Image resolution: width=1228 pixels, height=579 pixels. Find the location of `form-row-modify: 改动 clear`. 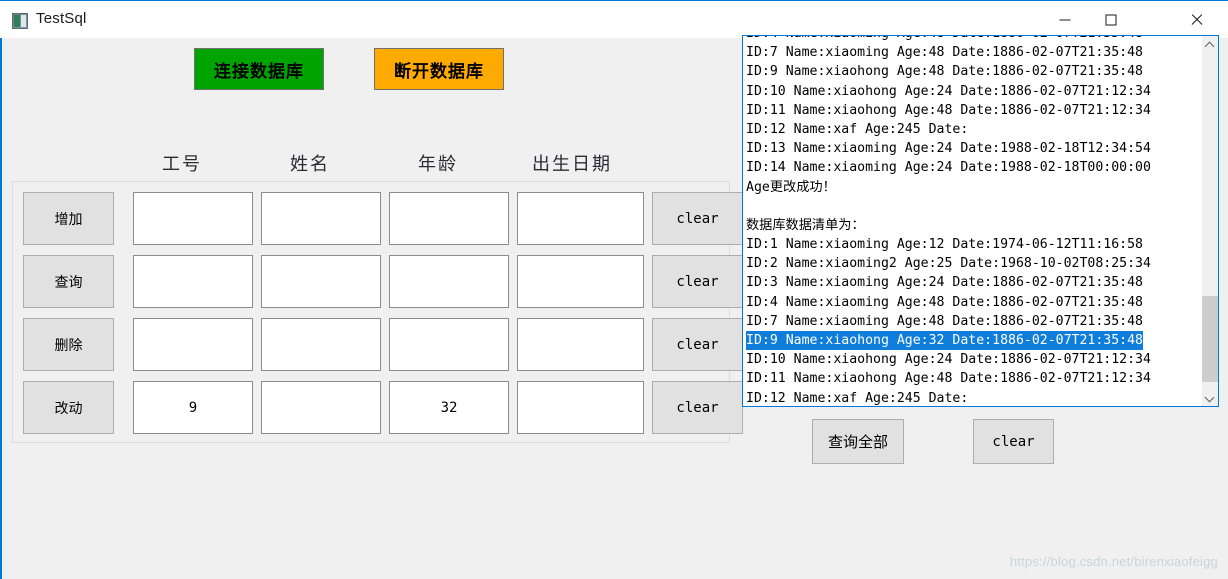

form-row-modify: 改动 clear is located at coordinates (383, 407).